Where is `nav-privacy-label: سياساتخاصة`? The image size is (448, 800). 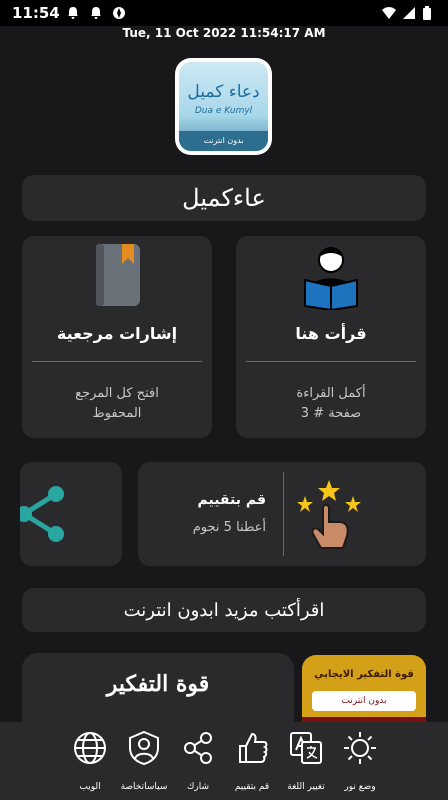 nav-privacy-label: سياساتخاصة is located at coordinates (144, 787).